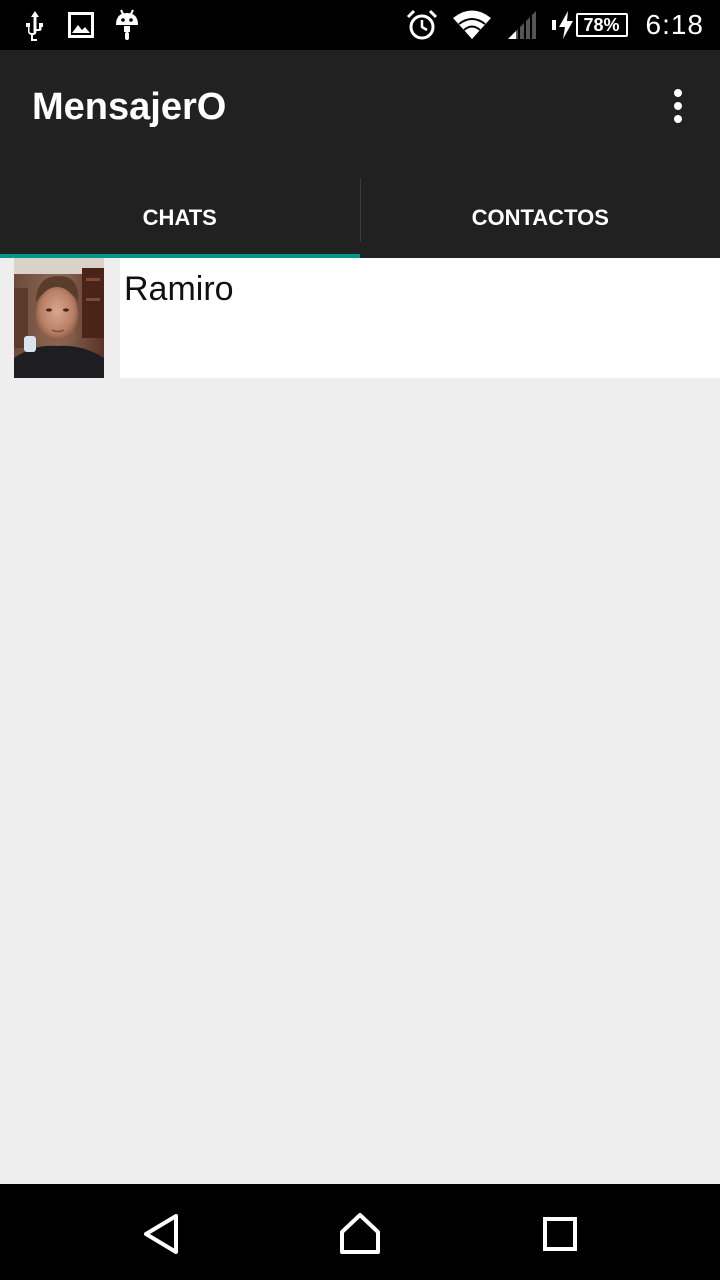  I want to click on tab-contactos-label: CONTACTOS, so click(540, 217).